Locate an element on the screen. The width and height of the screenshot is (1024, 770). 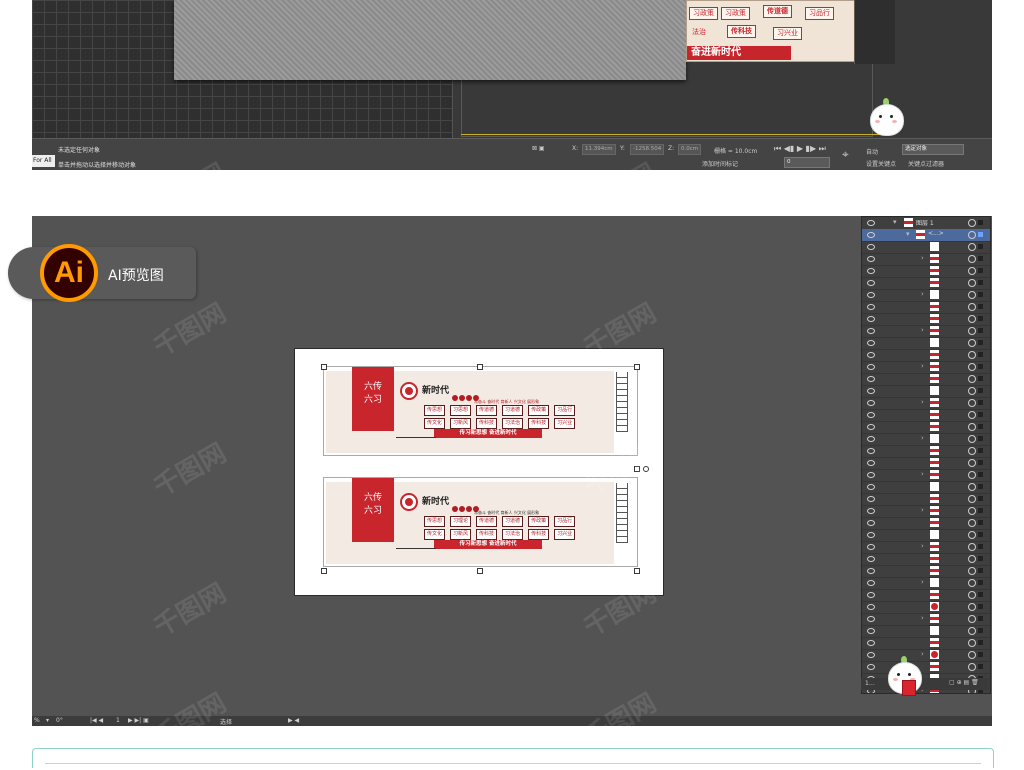
layers-panel: ▾ 图层 1 ▾ <...> › › › › › › › › › › › › › is located at coordinates (926, 455).